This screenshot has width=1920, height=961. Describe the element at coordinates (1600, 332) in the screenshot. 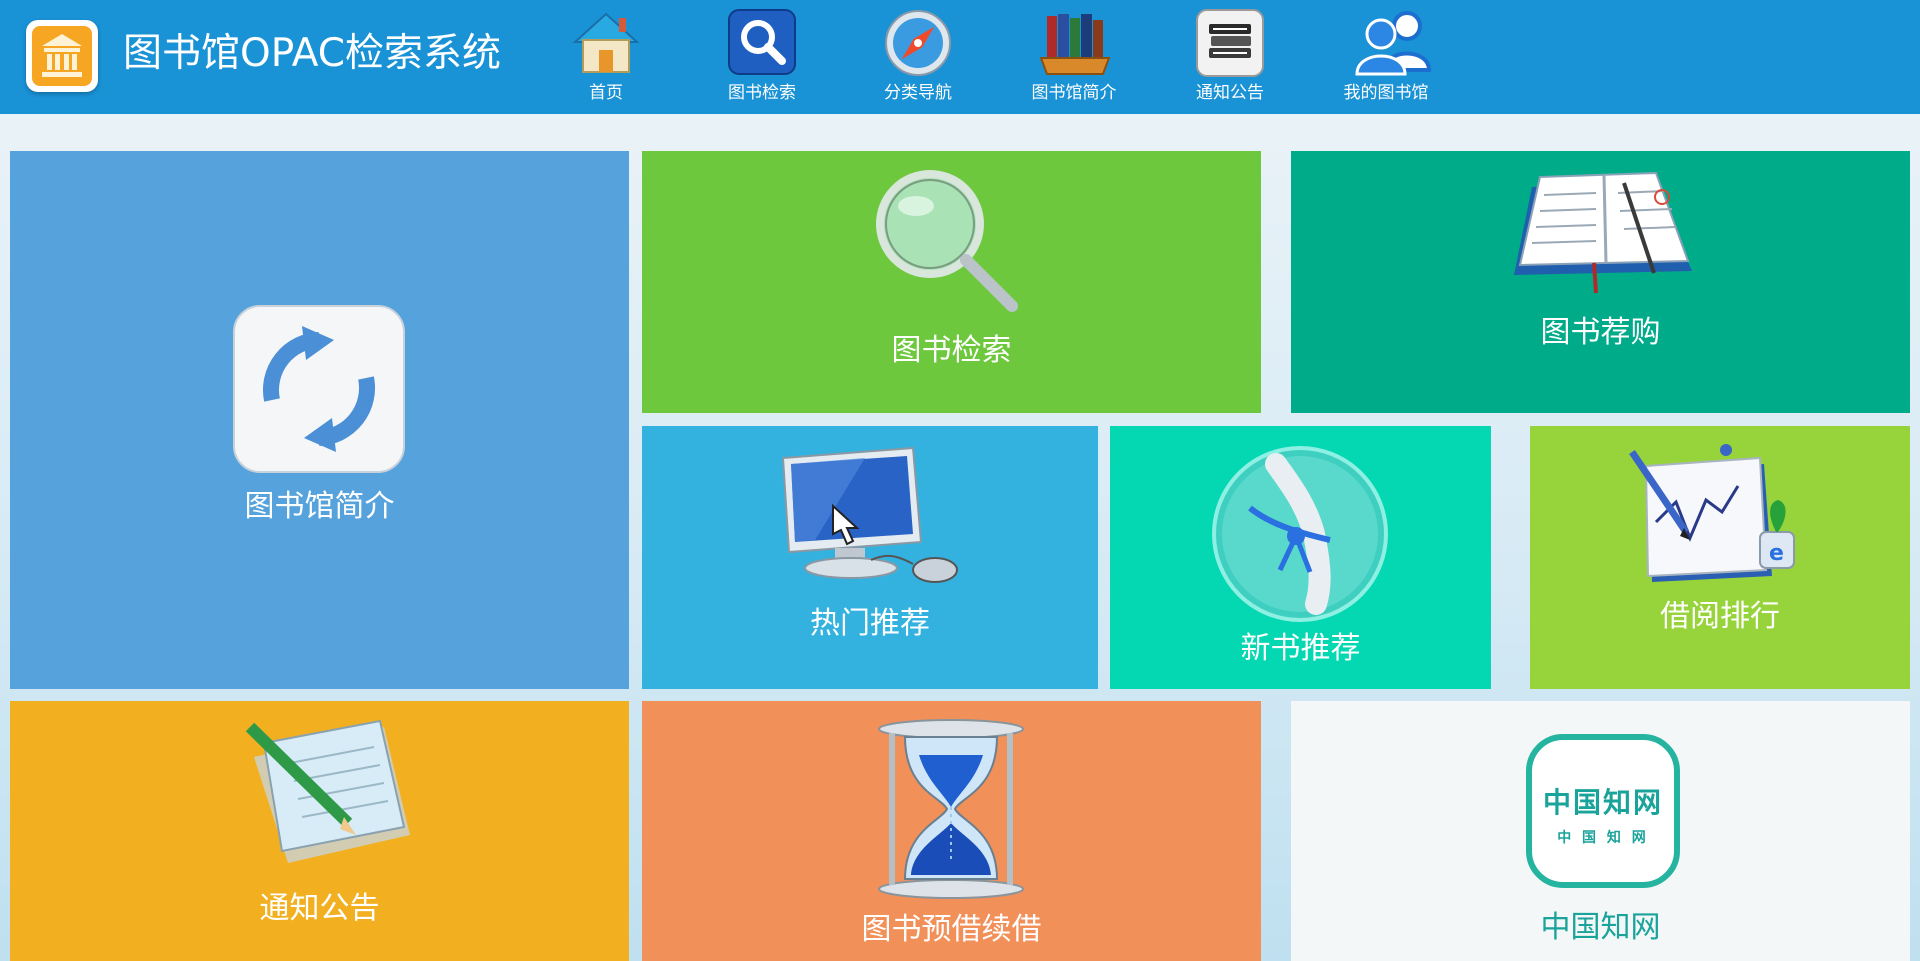

I see `tile-book-purchase-label: 图书荐购` at that location.